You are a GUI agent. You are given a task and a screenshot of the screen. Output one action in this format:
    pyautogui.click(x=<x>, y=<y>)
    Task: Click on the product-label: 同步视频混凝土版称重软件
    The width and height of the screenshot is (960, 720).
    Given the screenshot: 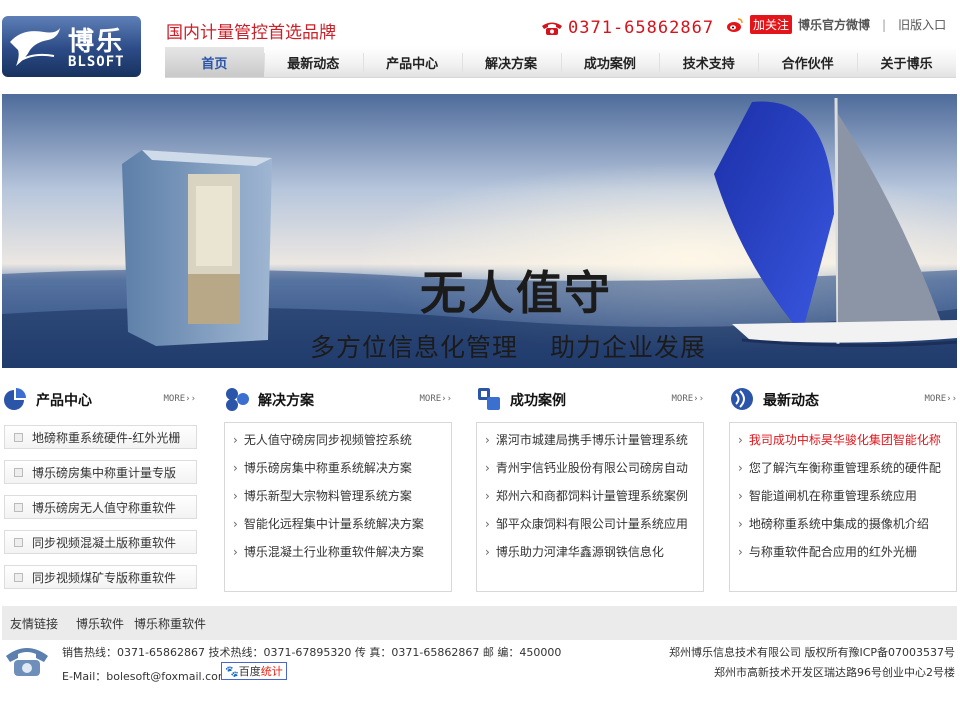 What is the action you would take?
    pyautogui.click(x=104, y=542)
    